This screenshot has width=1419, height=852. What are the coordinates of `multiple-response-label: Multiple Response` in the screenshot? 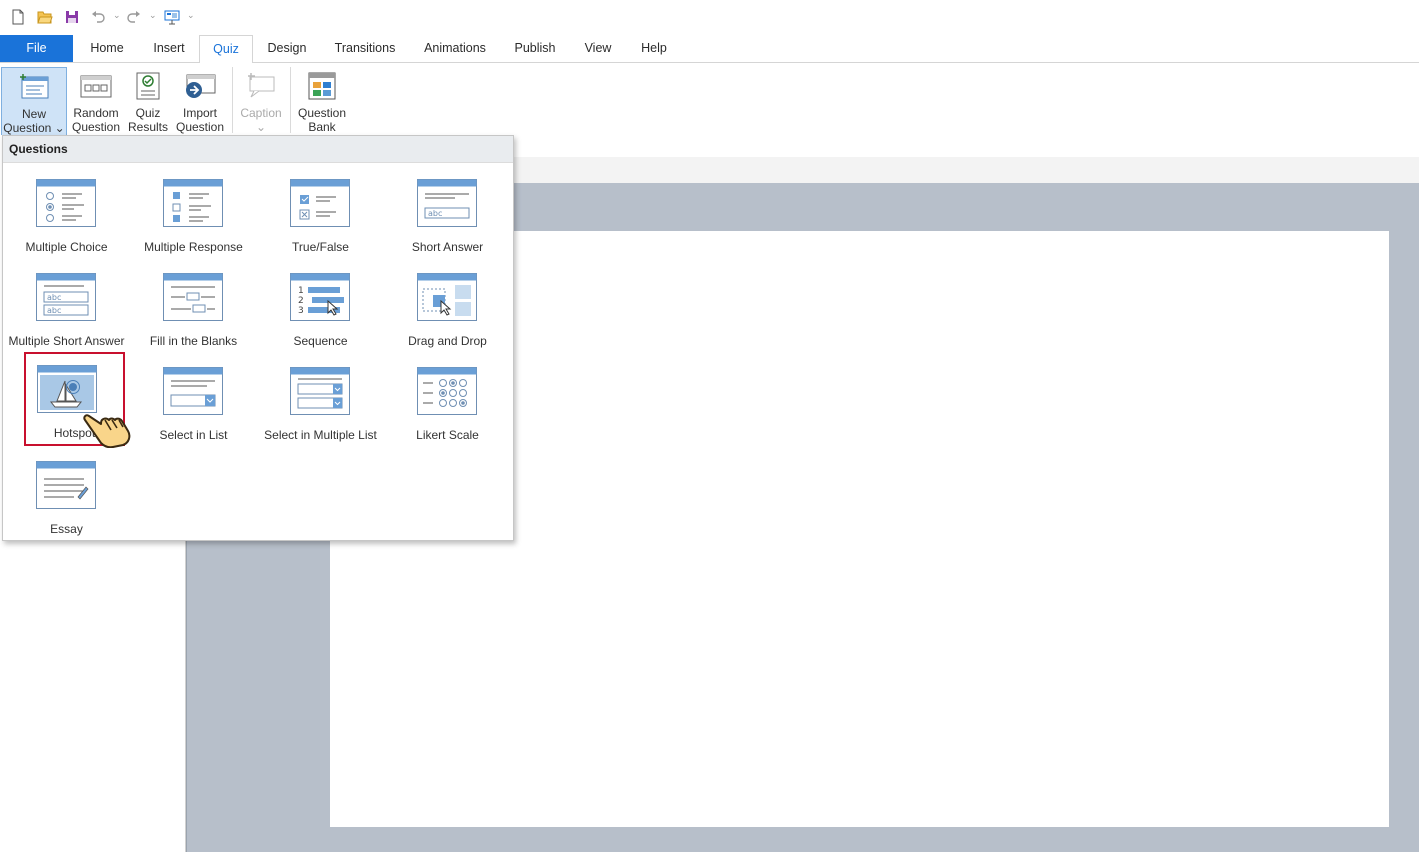 It's located at (193, 247).